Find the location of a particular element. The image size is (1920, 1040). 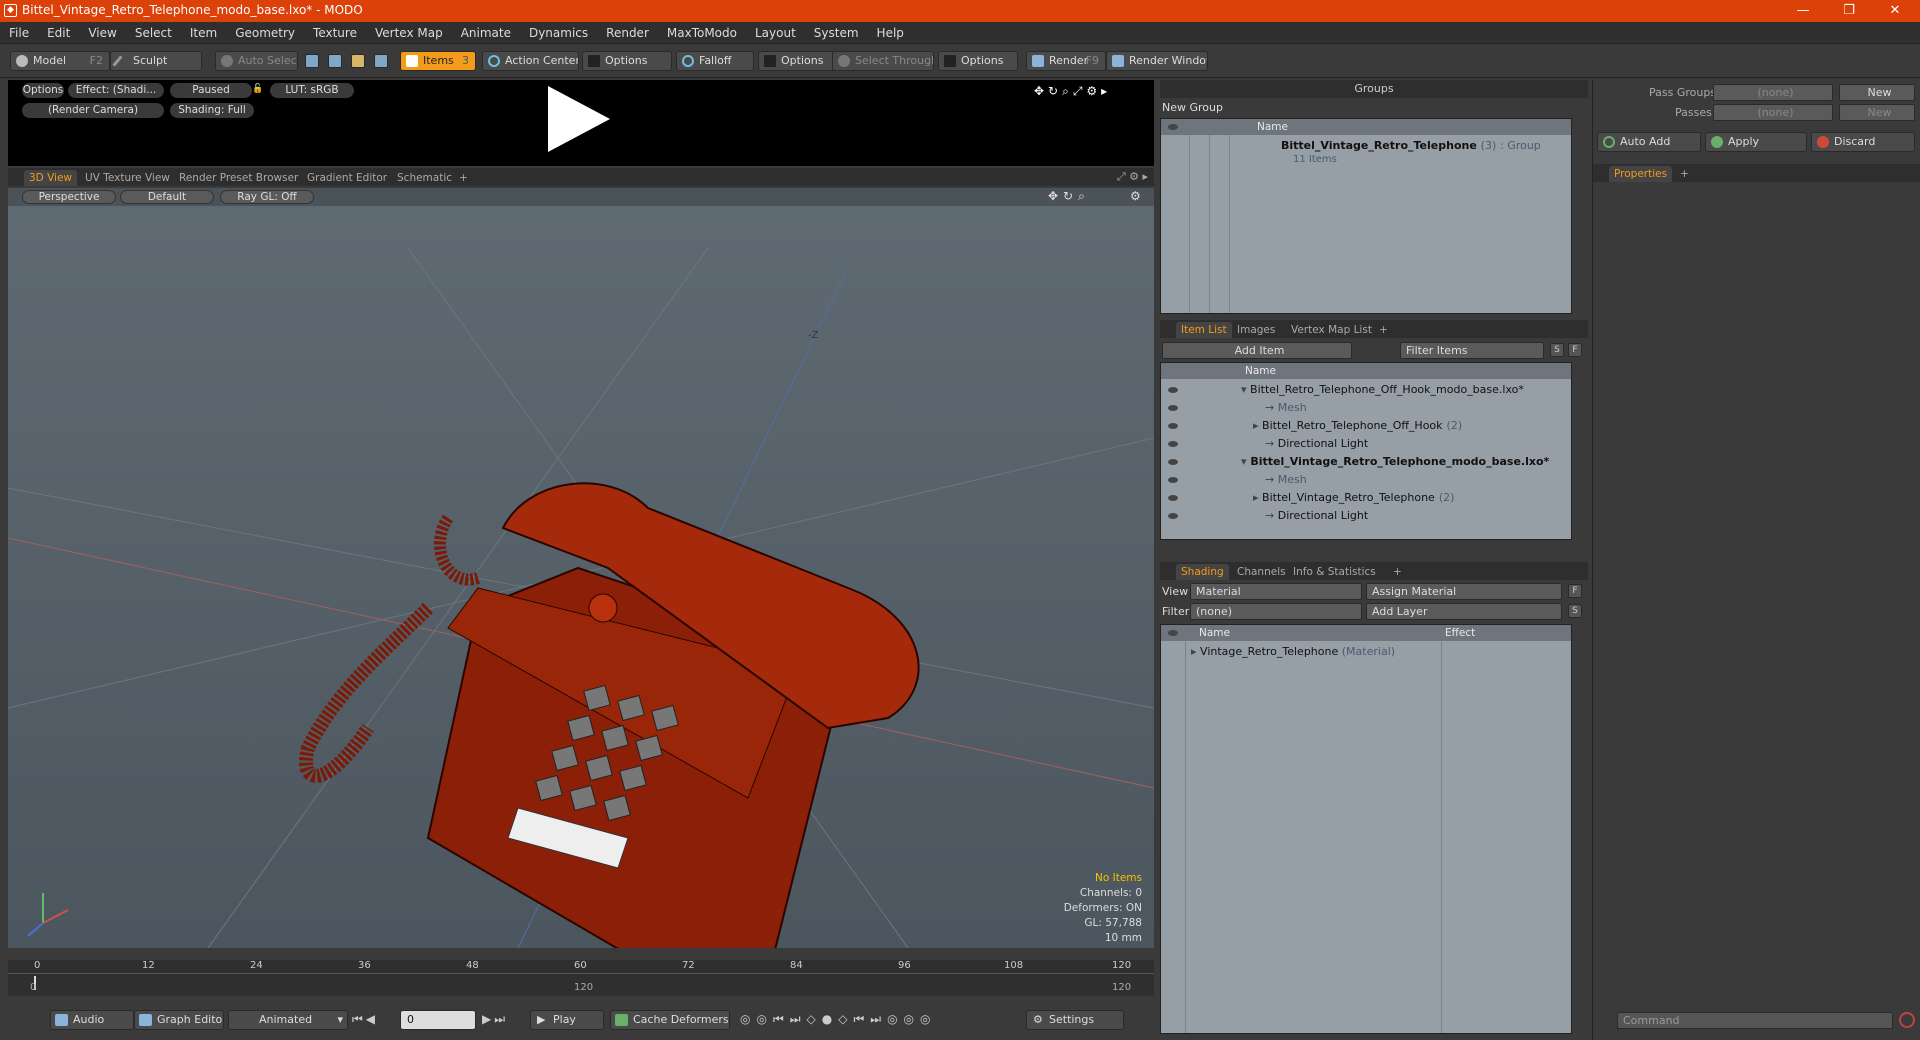

tab-vertex-map-list: Vertex Map List is located at coordinates (1331, 330).